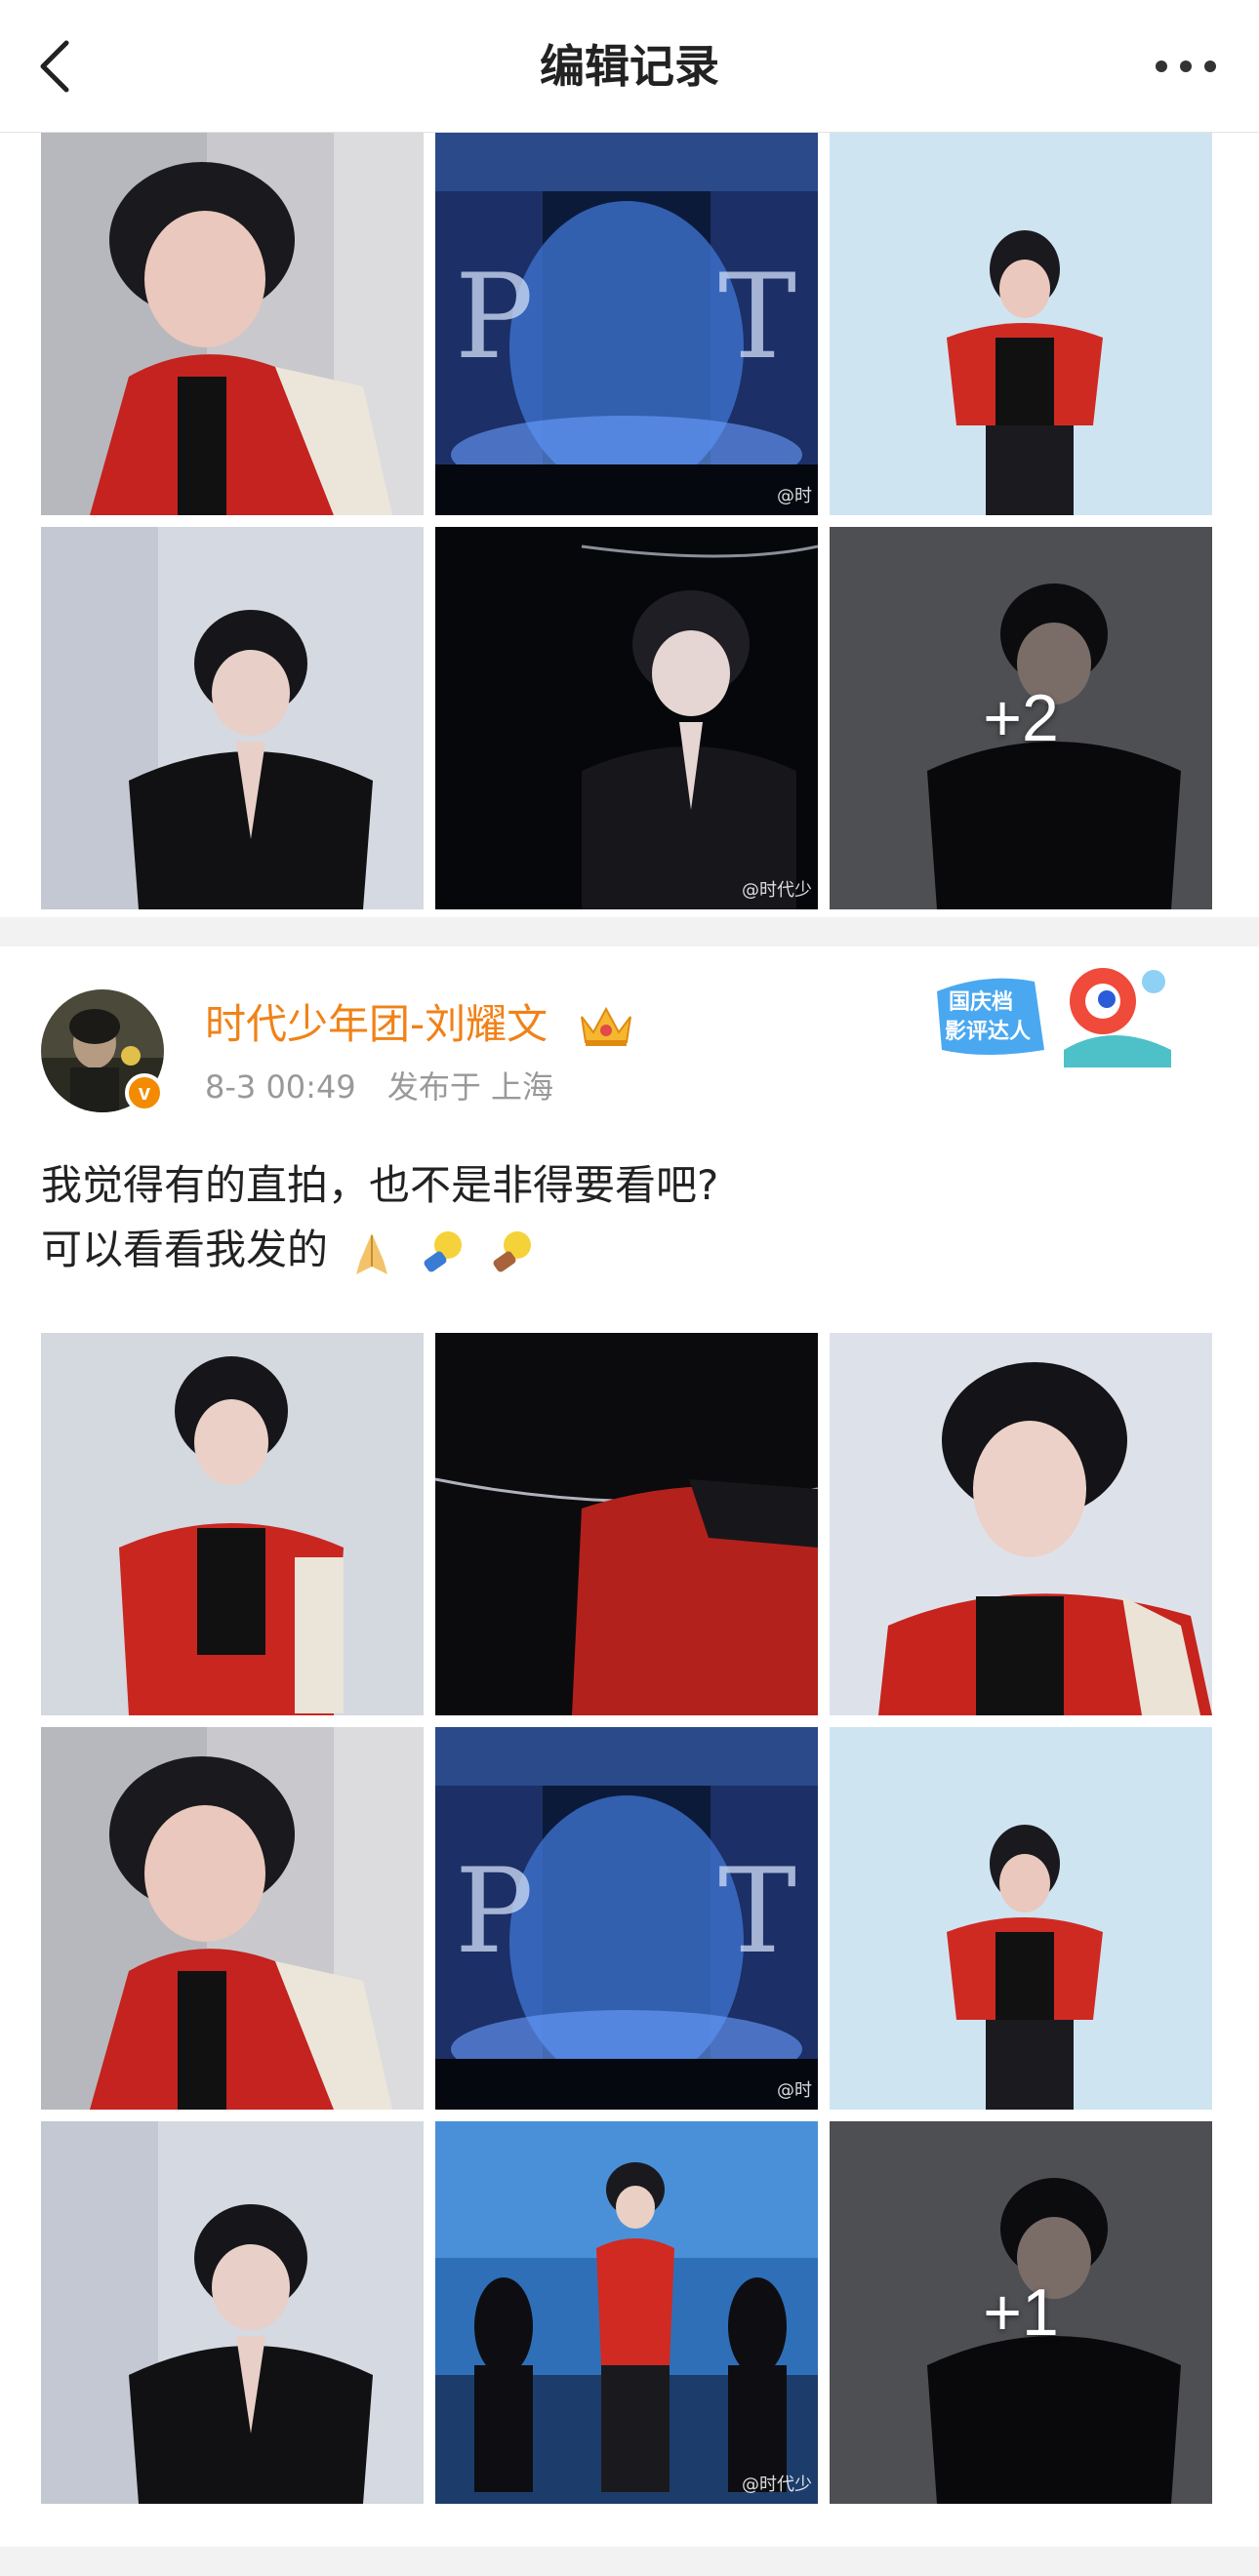 The height and width of the screenshot is (2576, 1259). Describe the element at coordinates (372, 1253) in the screenshot. I see `pray-emoji-icon` at that location.